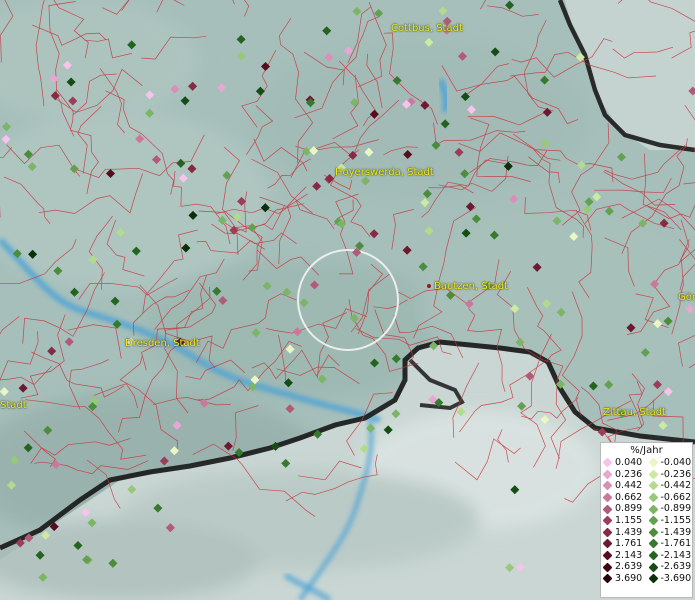  I want to click on legend-entry-positive: 3.690, so click(624, 579).